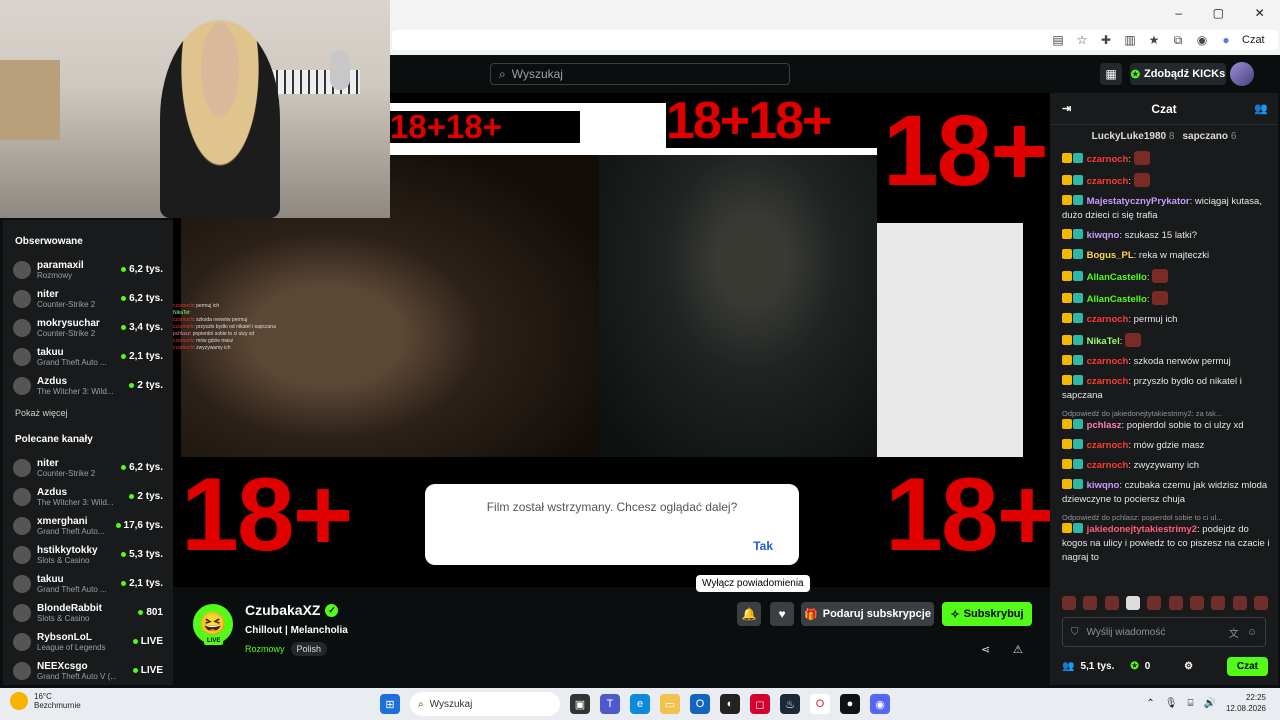 The image size is (1280, 720). Describe the element at coordinates (88, 269) in the screenshot. I see `sidebar-channel-paramaxil: paramaxil Rozmowy 6,2 tys.` at that location.